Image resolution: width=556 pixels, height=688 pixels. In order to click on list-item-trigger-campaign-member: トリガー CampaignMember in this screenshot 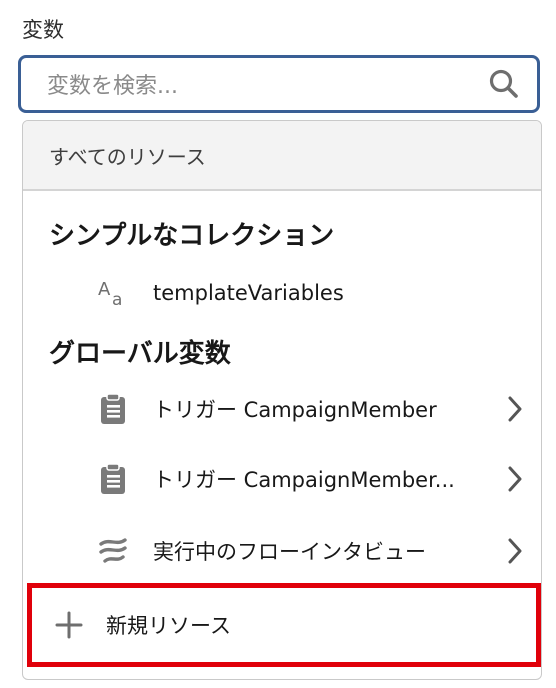, I will do `click(282, 409)`.